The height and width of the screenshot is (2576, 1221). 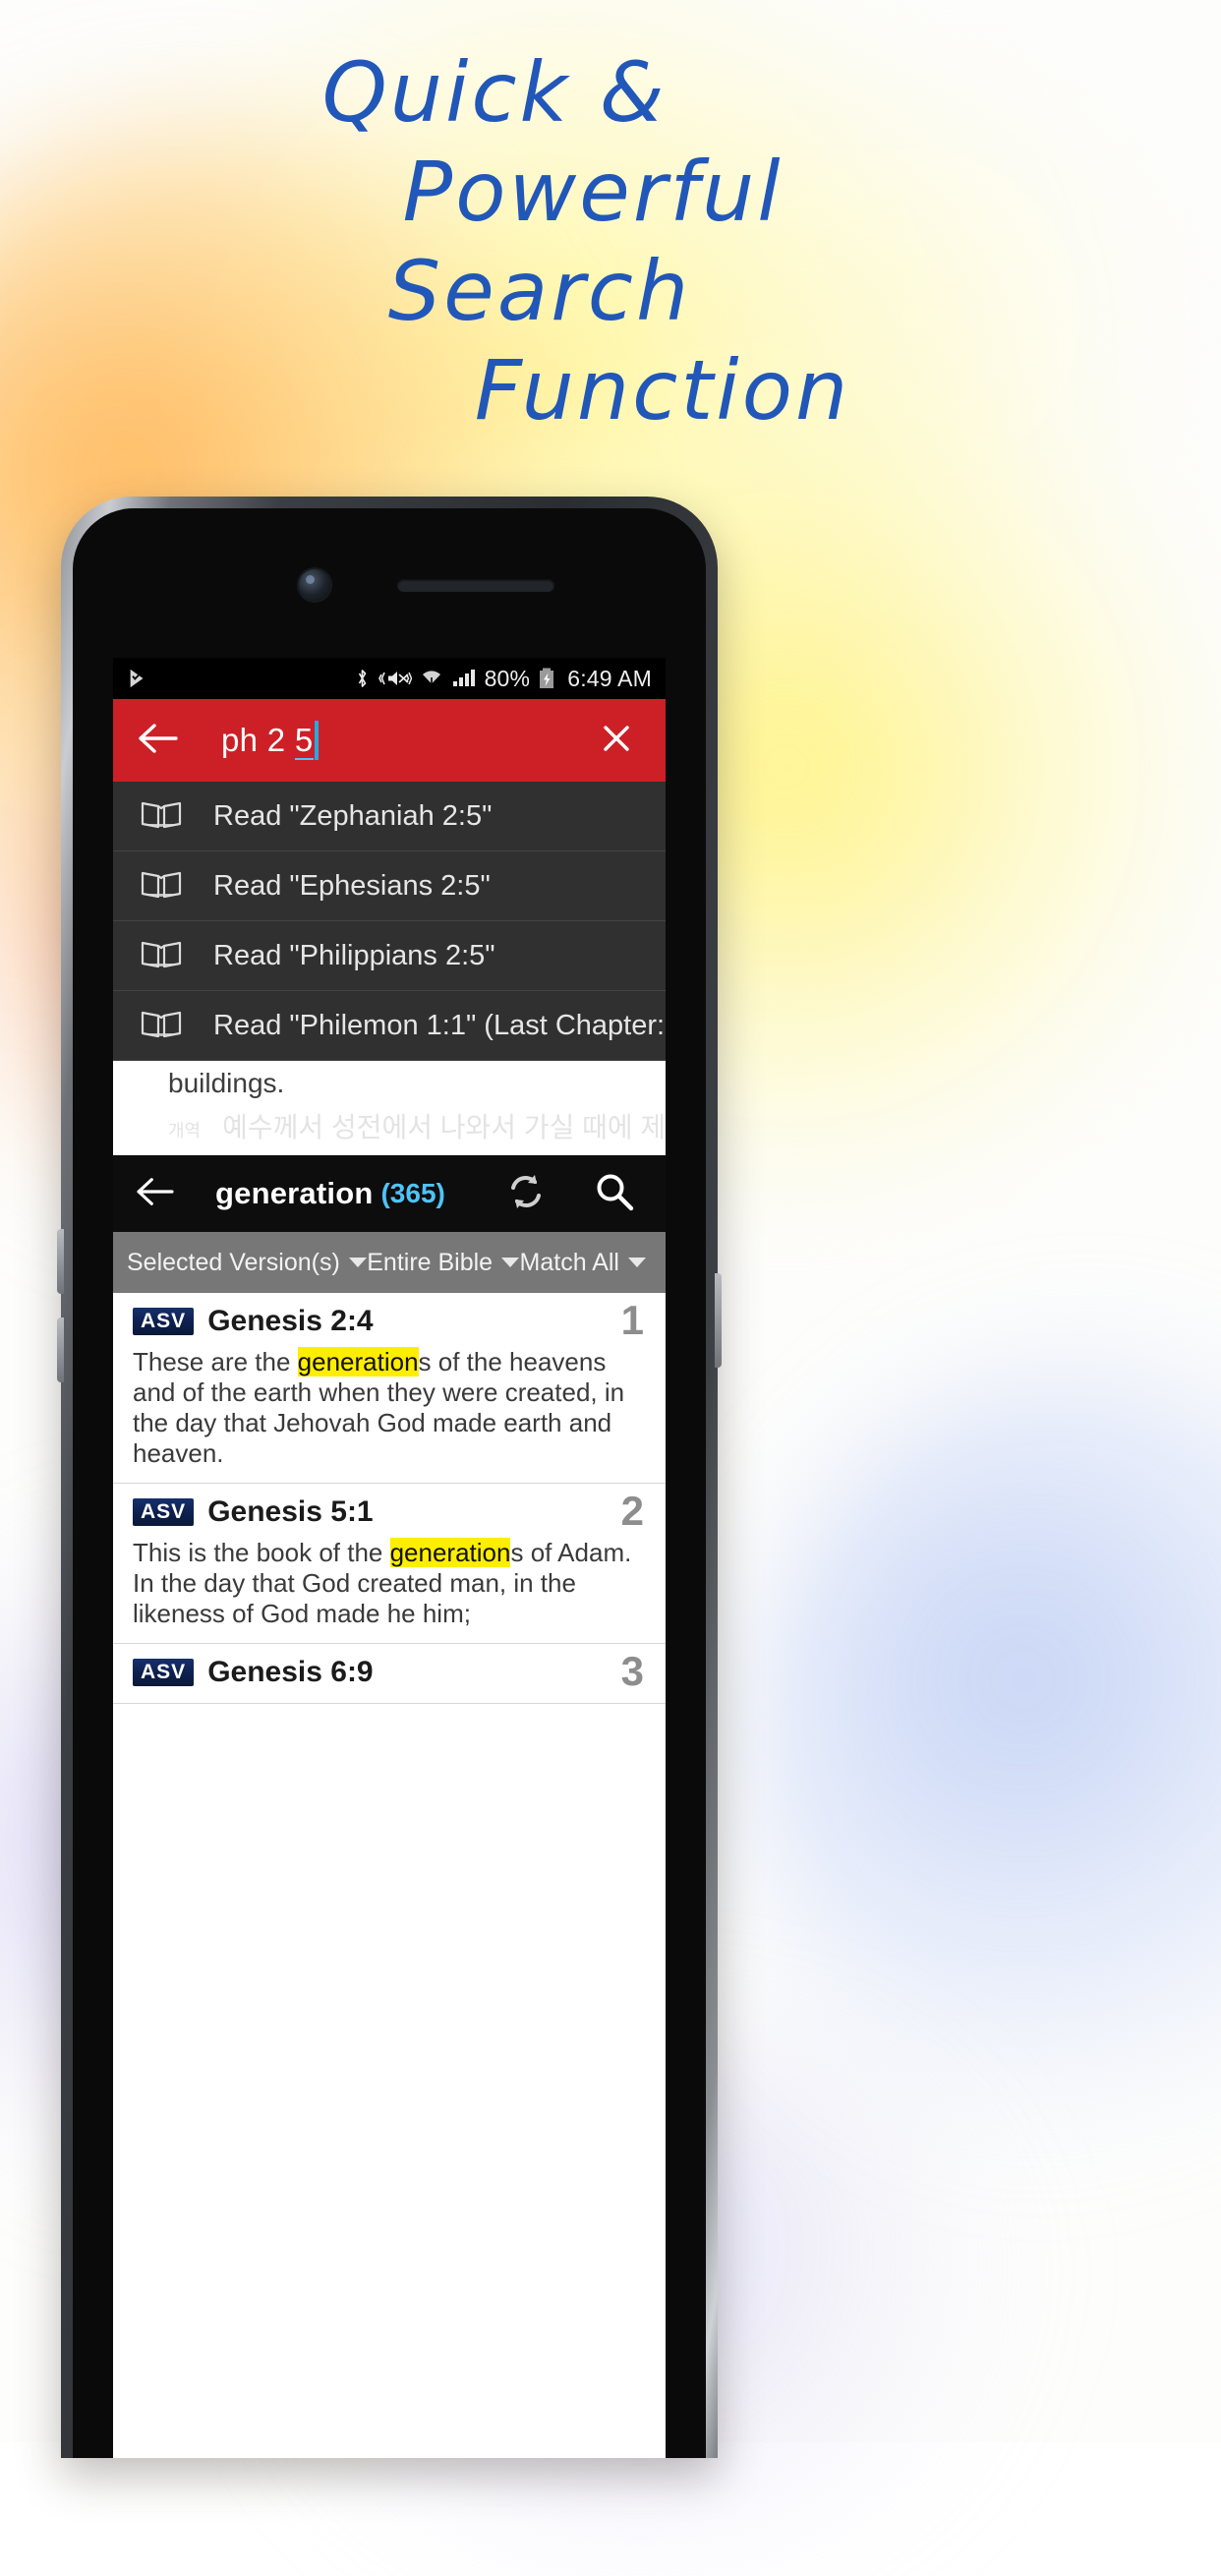 What do you see at coordinates (295, 1193) in the screenshot?
I see `search-term-label: generation` at bounding box center [295, 1193].